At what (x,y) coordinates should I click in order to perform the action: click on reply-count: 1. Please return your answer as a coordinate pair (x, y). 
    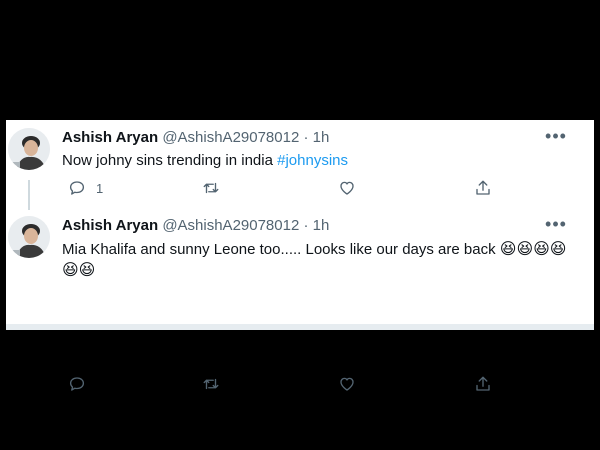
    Looking at the image, I should click on (100, 188).